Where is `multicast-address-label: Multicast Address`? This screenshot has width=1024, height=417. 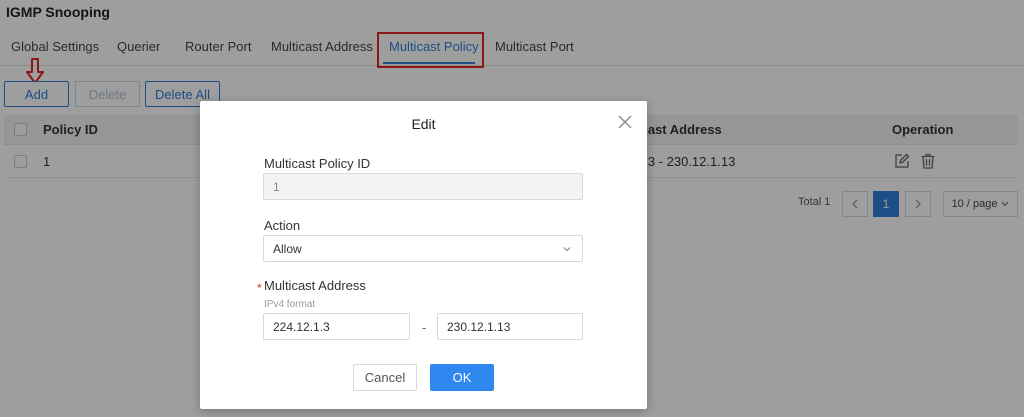 multicast-address-label: Multicast Address is located at coordinates (315, 285).